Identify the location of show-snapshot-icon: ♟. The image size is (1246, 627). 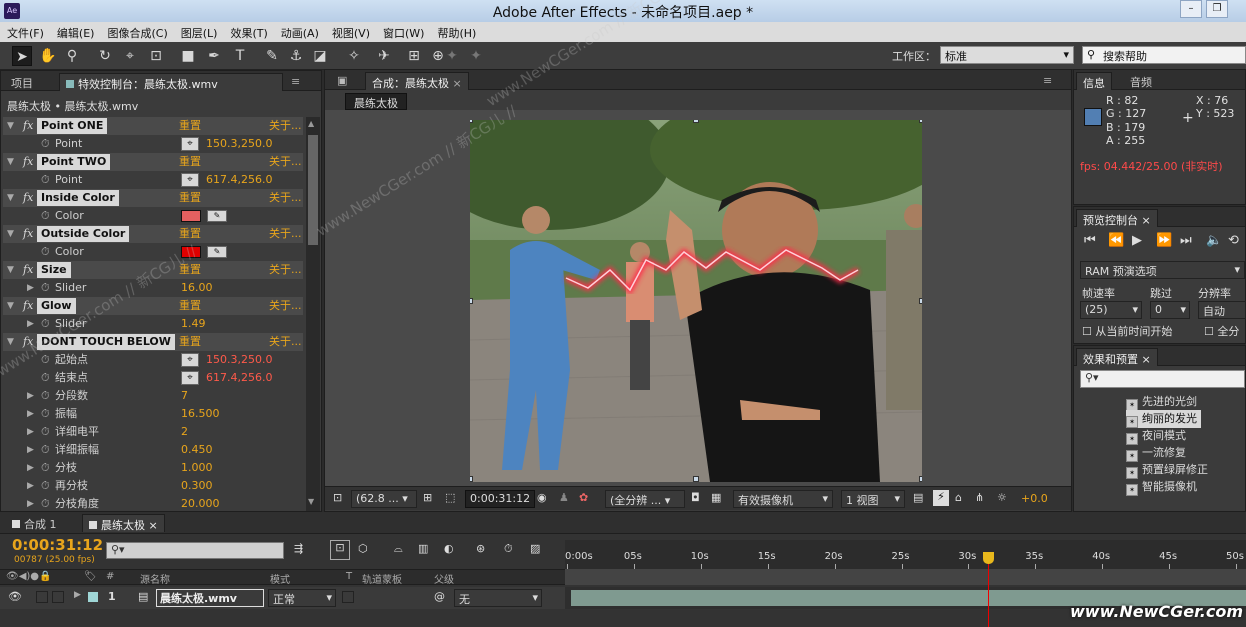
(564, 497).